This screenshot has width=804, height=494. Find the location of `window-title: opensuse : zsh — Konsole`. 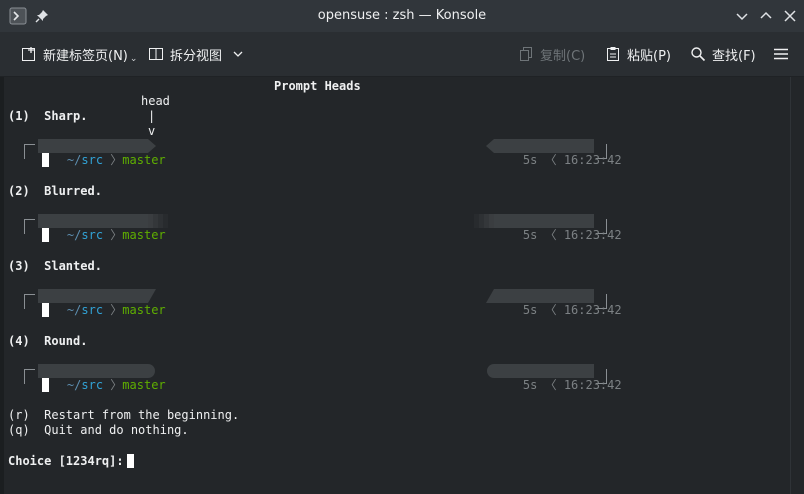

window-title: opensuse : zsh — Konsole is located at coordinates (402, 15).